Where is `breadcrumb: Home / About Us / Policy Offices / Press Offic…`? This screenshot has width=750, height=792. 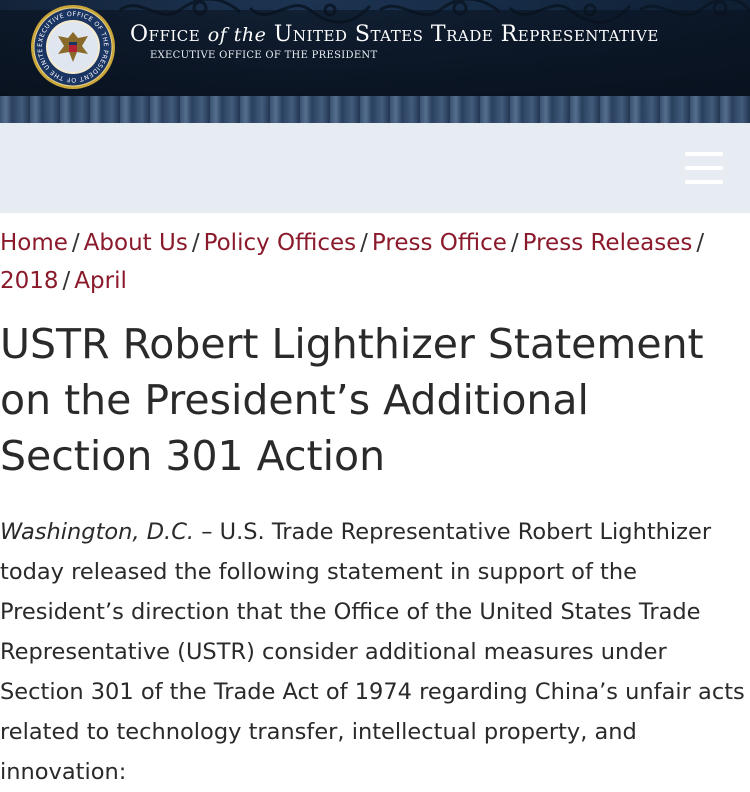
breadcrumb: Home / About Us / Policy Offices / Press Offic… is located at coordinates (372, 262).